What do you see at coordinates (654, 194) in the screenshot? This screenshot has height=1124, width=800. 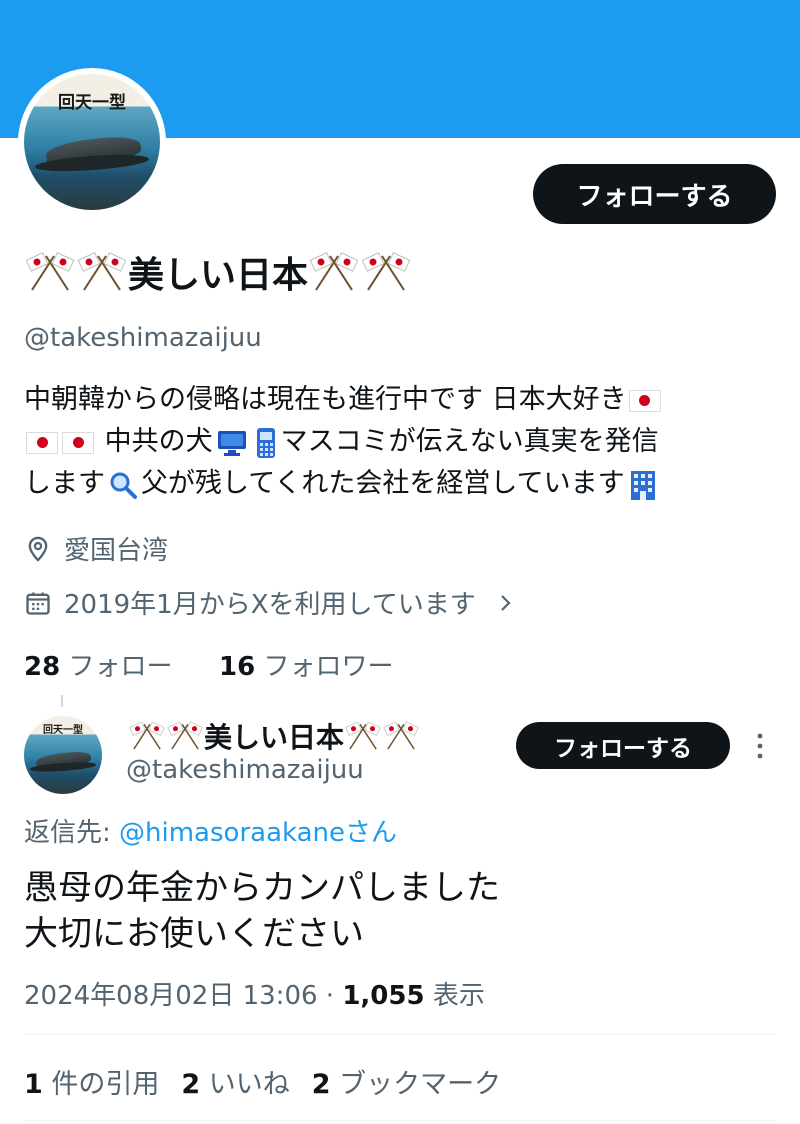 I see `follow-button: フォローする` at bounding box center [654, 194].